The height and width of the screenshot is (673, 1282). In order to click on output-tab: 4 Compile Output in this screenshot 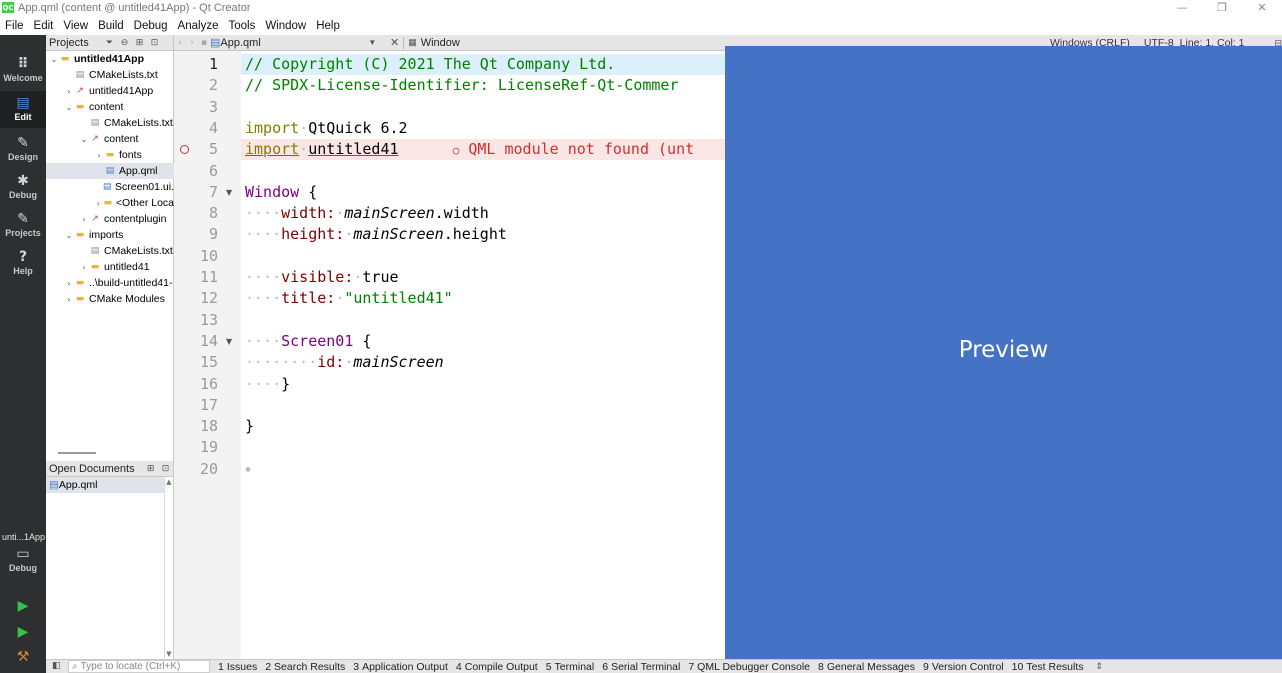, I will do `click(497, 667)`.